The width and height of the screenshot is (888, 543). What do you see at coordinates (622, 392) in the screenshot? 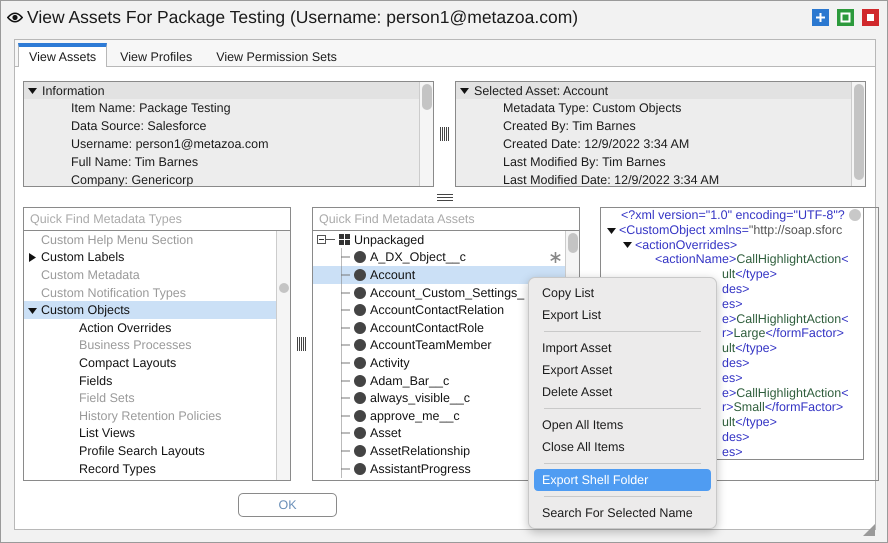
I see `menu-item: Delete Asset` at bounding box center [622, 392].